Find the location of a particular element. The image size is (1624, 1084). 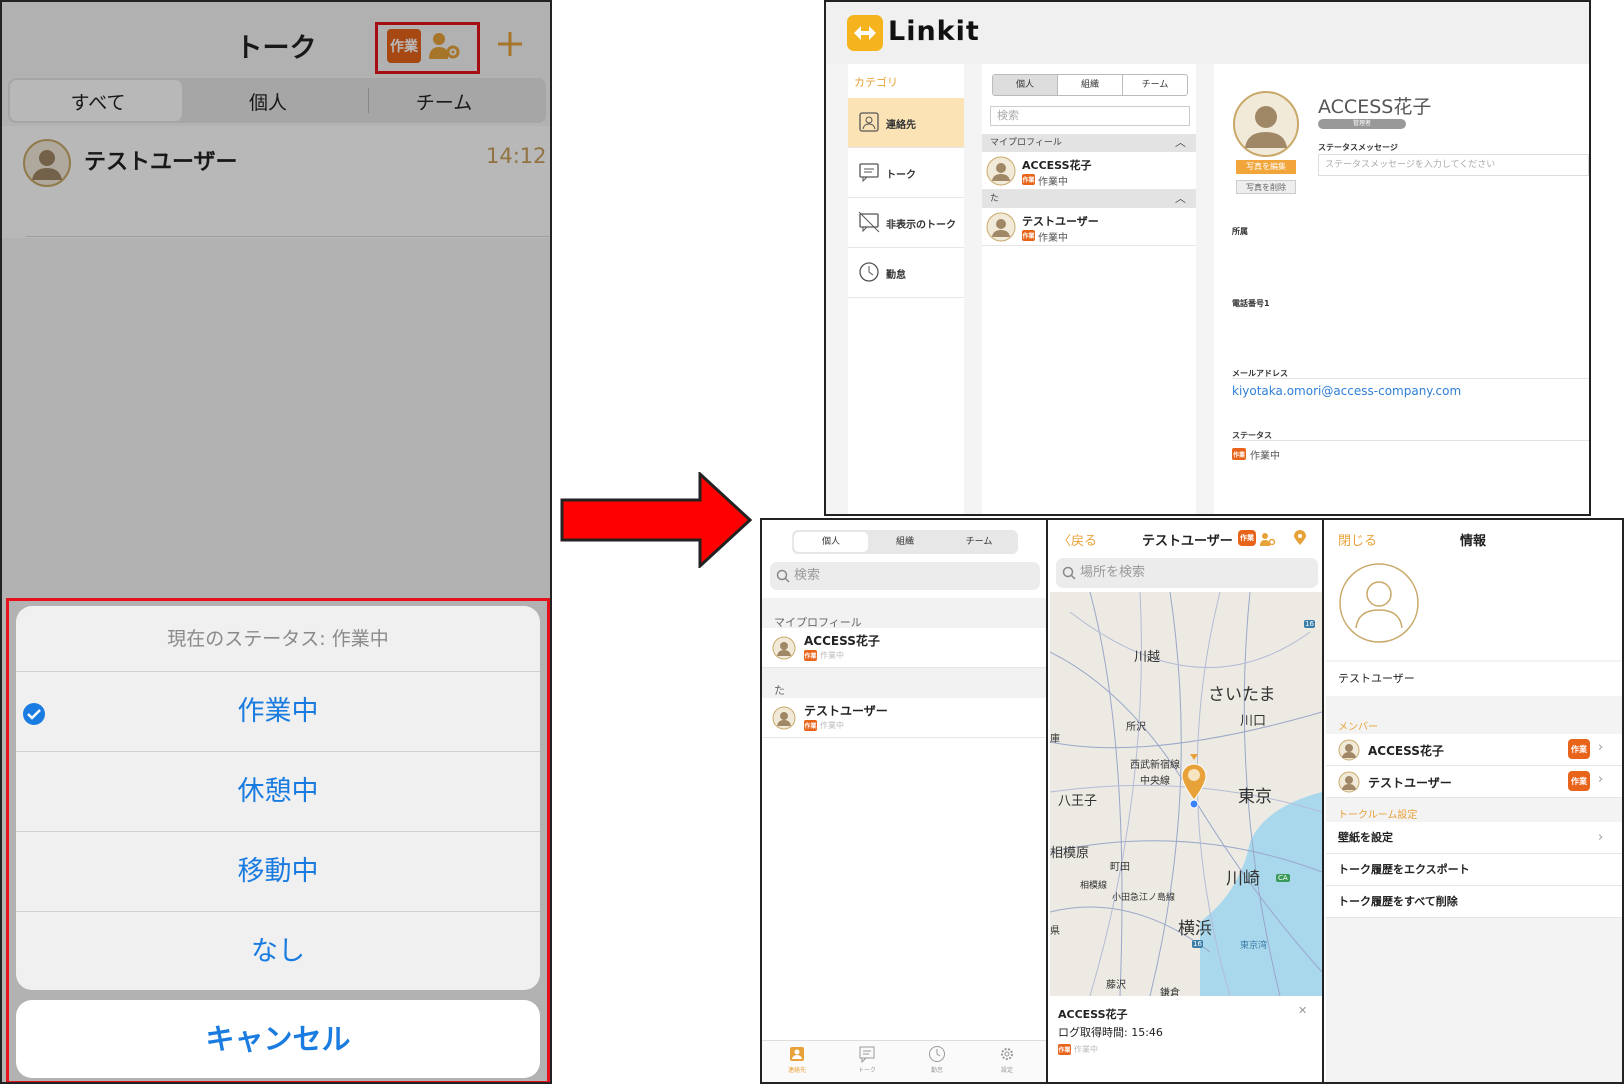

setting-export-history: トーク履歴をエクスポート is located at coordinates (1474, 870).